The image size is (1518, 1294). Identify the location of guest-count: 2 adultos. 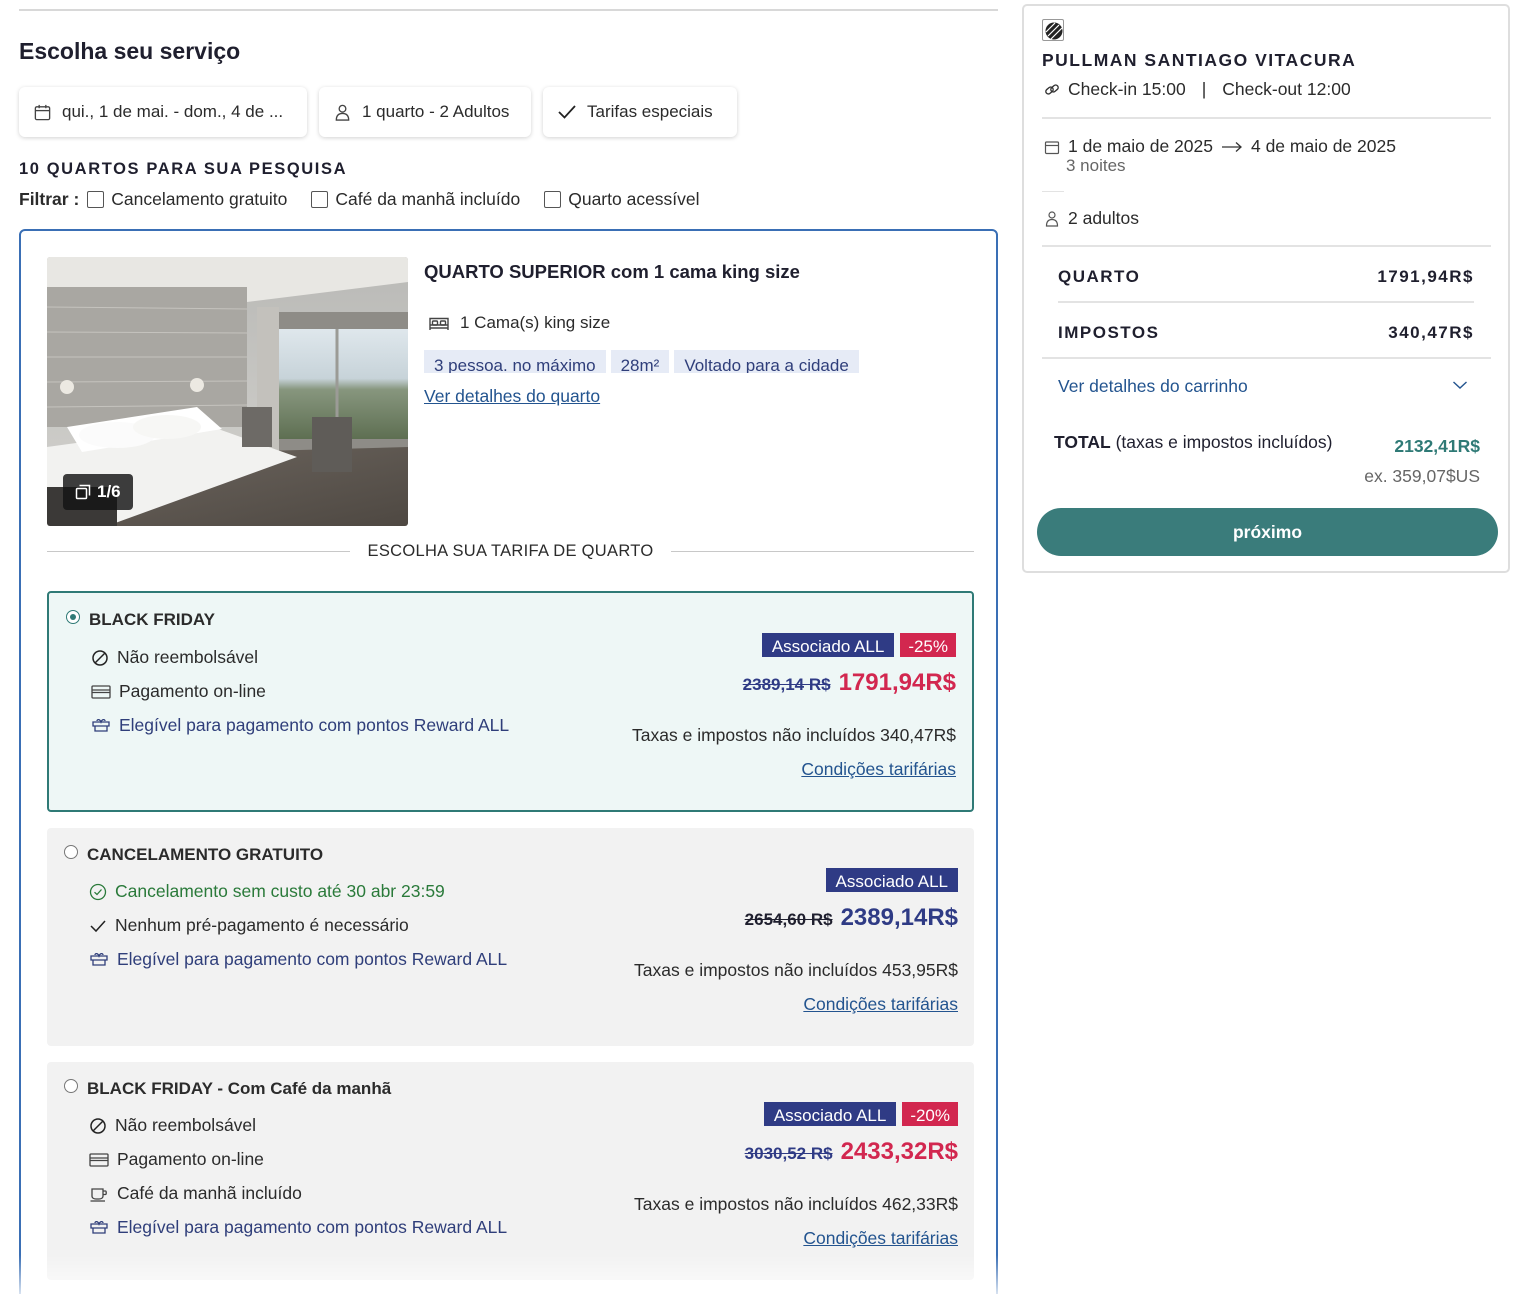
(1091, 218).